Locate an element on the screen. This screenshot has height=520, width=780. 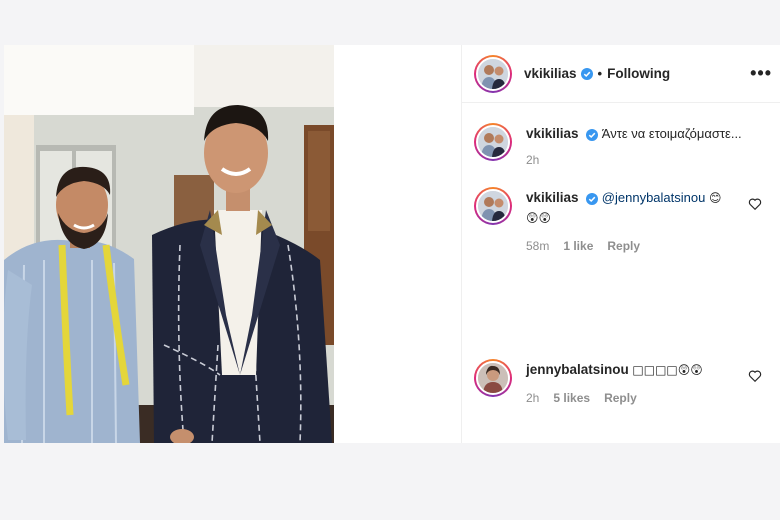
comment-time: 58m is located at coordinates (537, 246).